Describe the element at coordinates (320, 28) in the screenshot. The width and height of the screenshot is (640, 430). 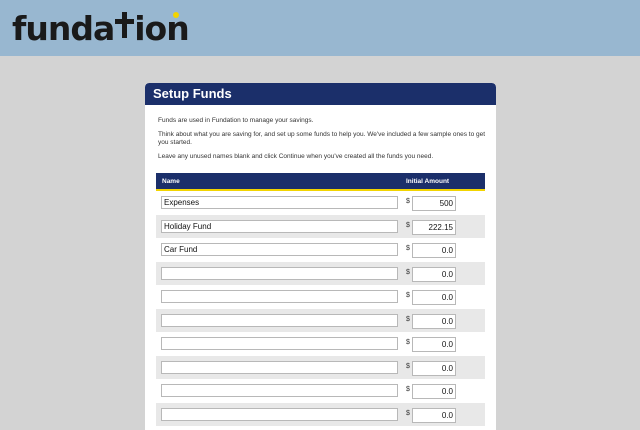
I see `top-header: funda ion` at that location.